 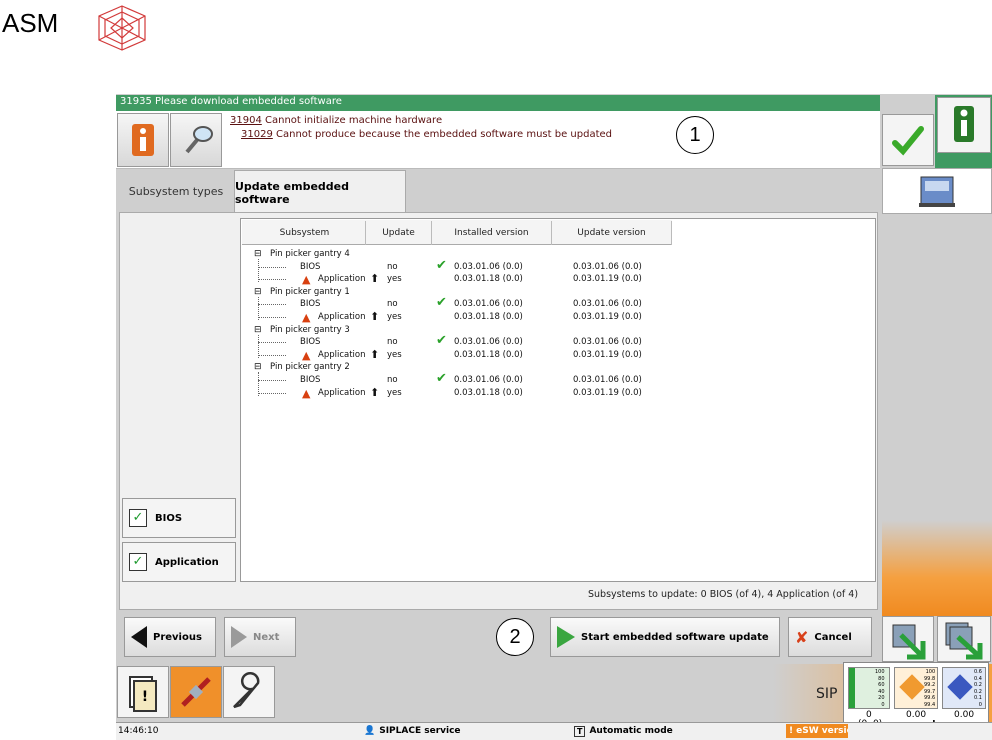 What do you see at coordinates (612, 233) in the screenshot?
I see `column-update-version: Update version` at bounding box center [612, 233].